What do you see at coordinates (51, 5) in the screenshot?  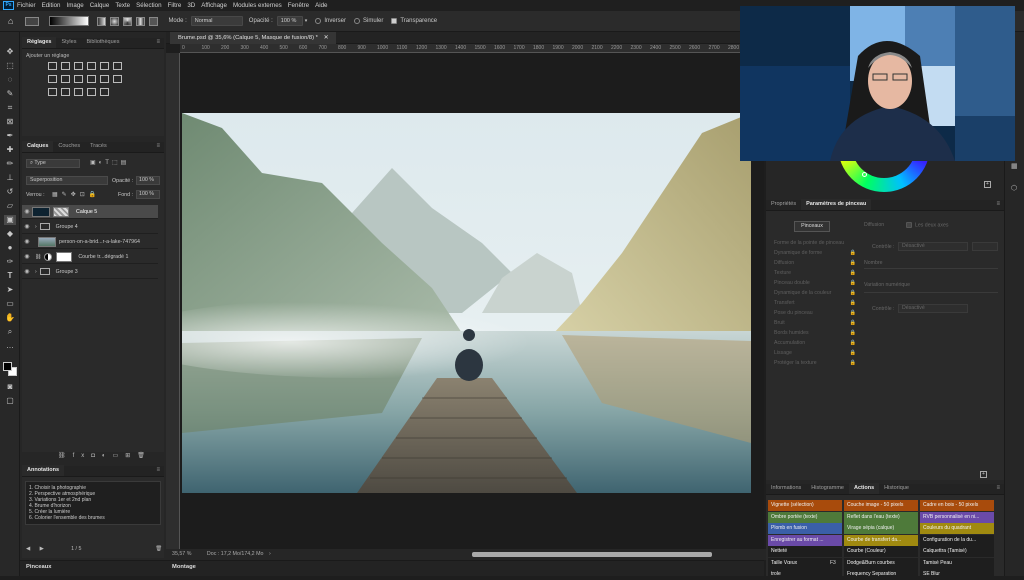 I see `menu-edition: Edition` at bounding box center [51, 5].